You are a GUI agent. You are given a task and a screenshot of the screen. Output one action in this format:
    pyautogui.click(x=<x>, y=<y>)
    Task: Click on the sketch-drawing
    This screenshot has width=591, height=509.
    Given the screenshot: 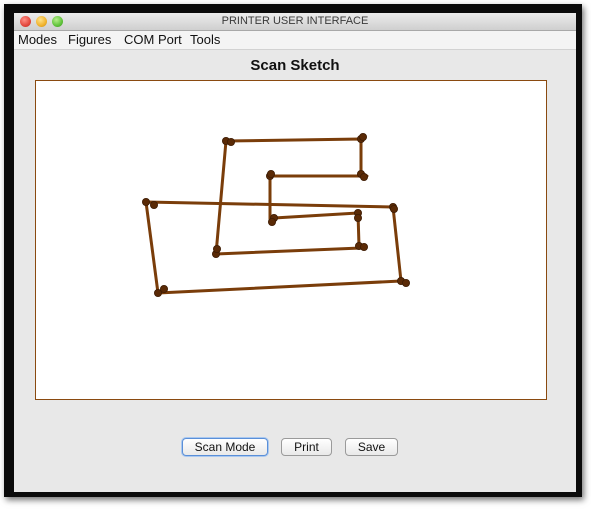 What is the action you would take?
    pyautogui.click(x=276, y=215)
    